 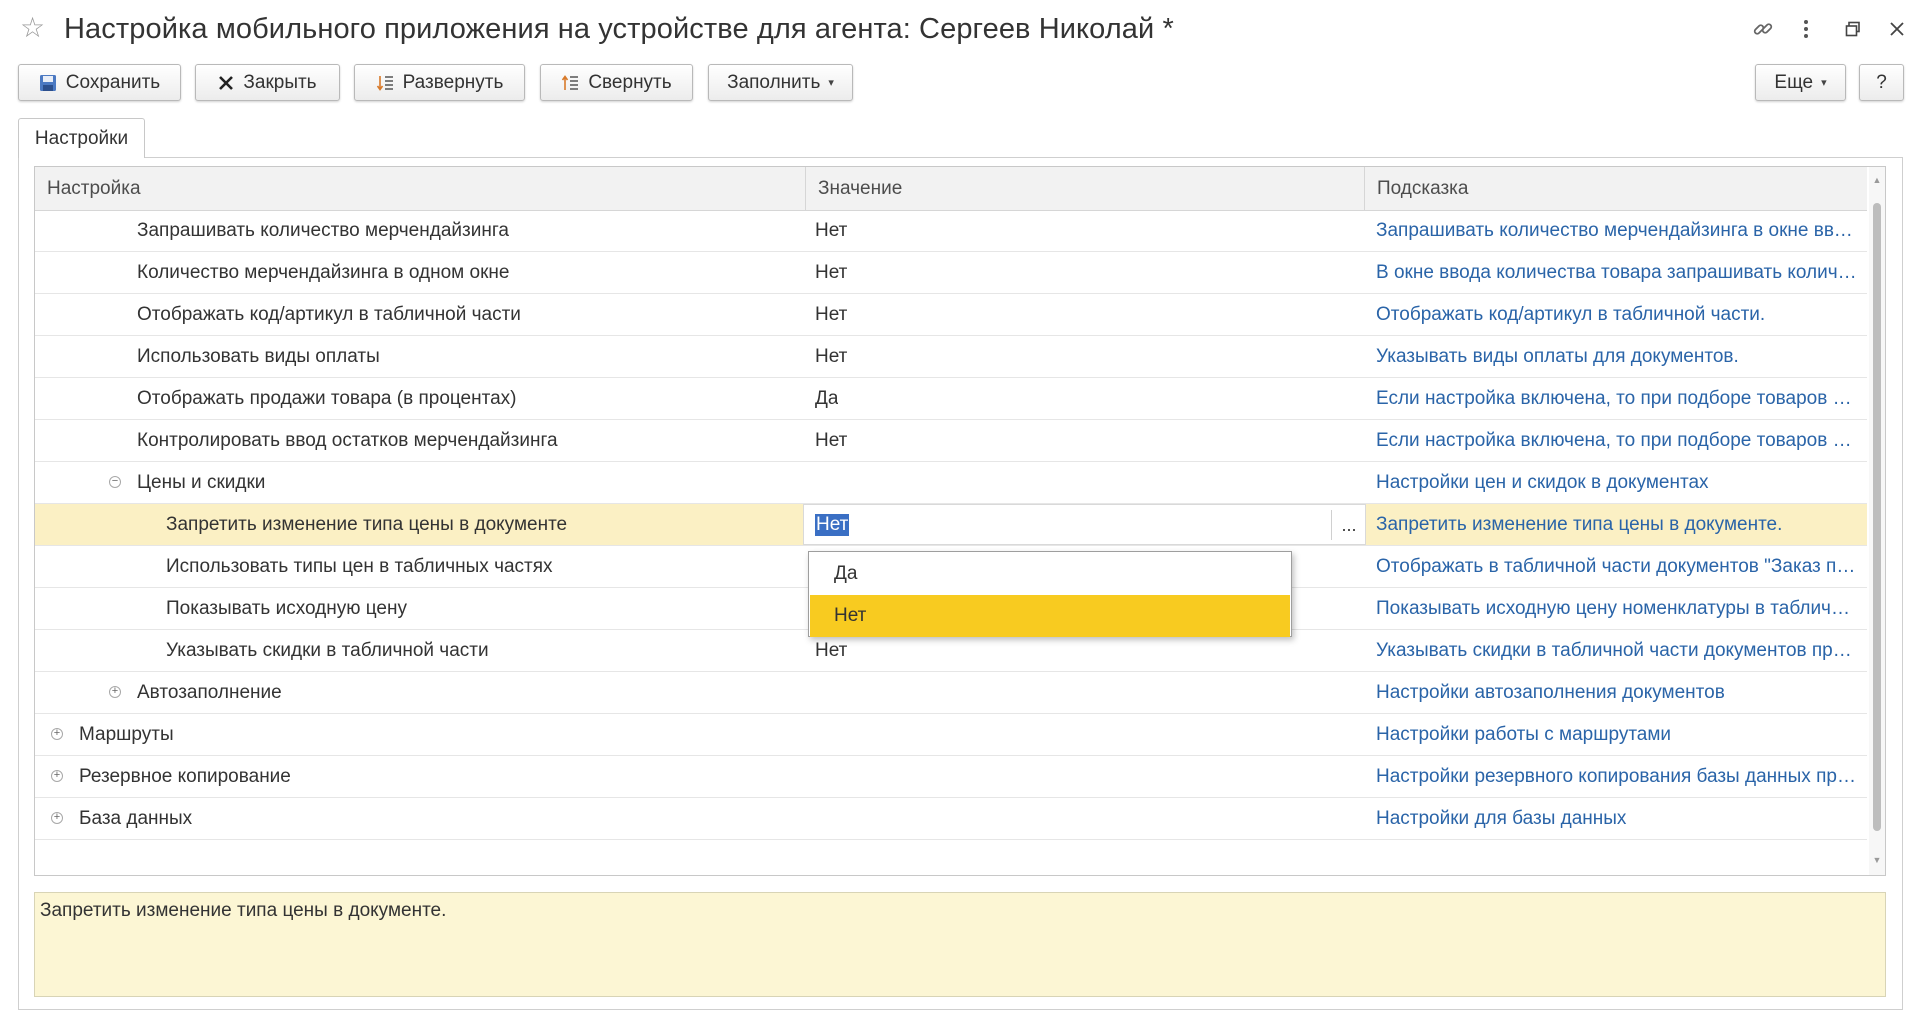 I want to click on table-row-group: + Маршруты Настройки работы с маршрутами, so click(x=951, y=735).